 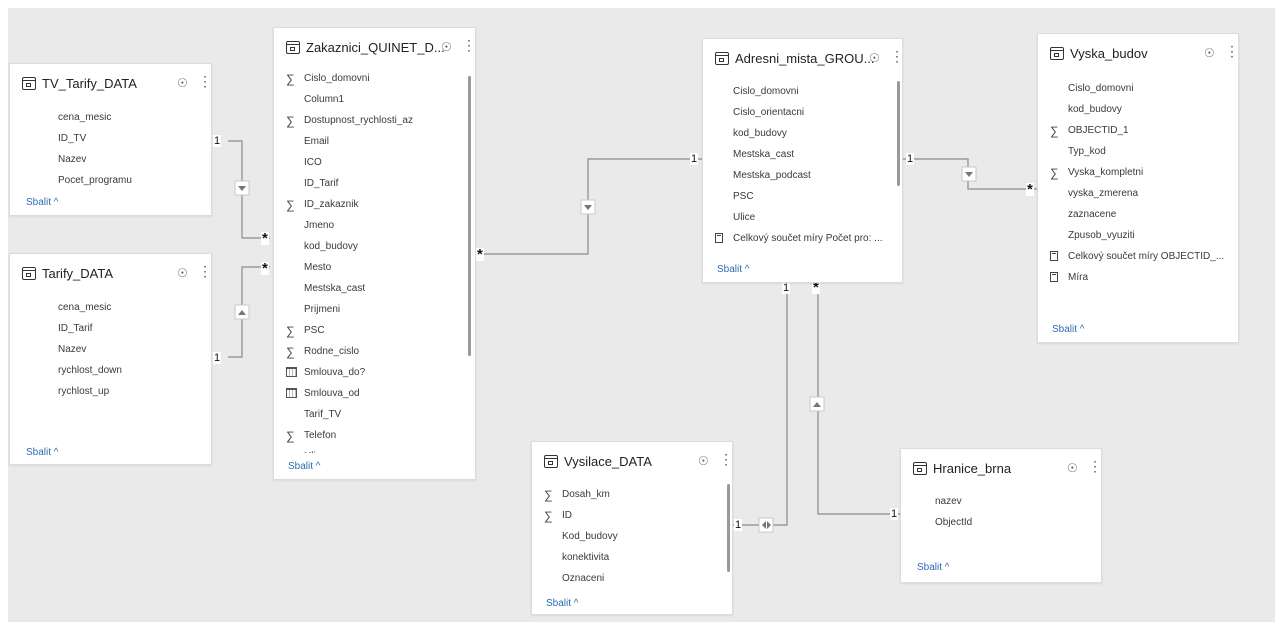 I want to click on field-row: ∑ OBJECTID_1, so click(x=1144, y=130).